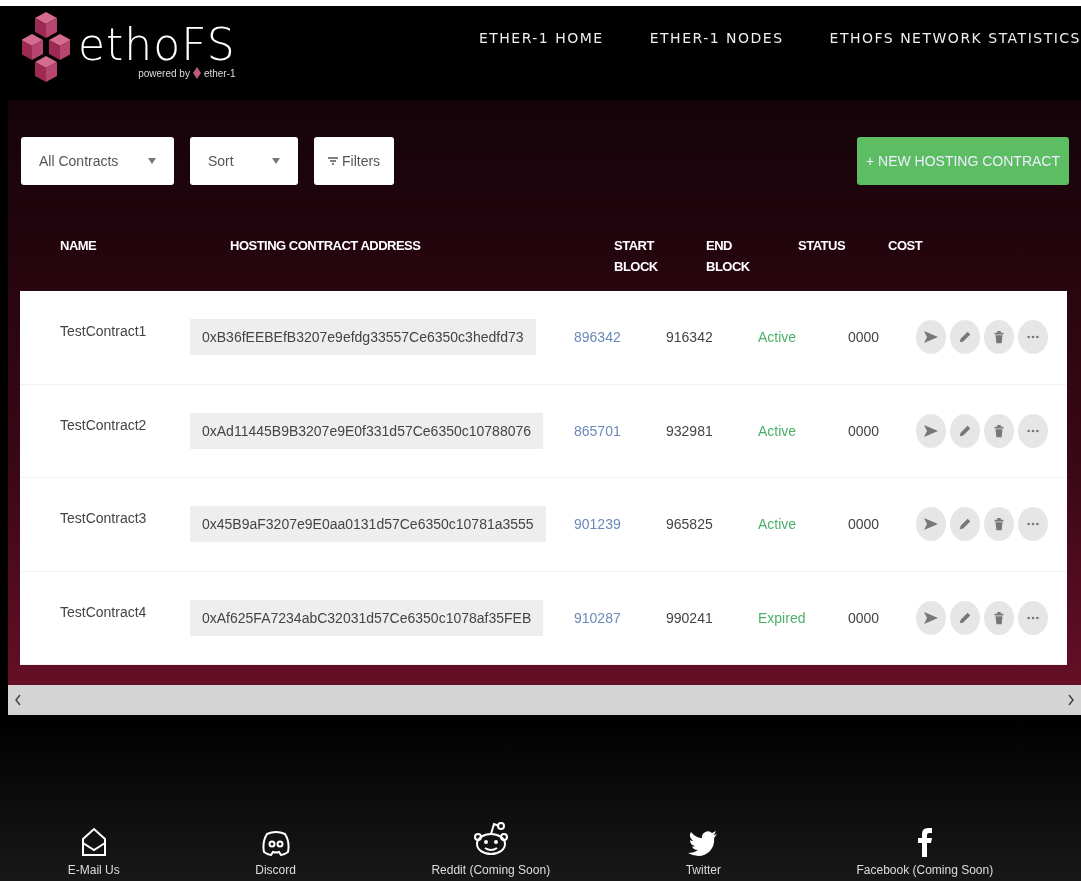 The height and width of the screenshot is (881, 1081). What do you see at coordinates (925, 870) in the screenshot?
I see `footer-link: Facebook (Coming Soon)` at bounding box center [925, 870].